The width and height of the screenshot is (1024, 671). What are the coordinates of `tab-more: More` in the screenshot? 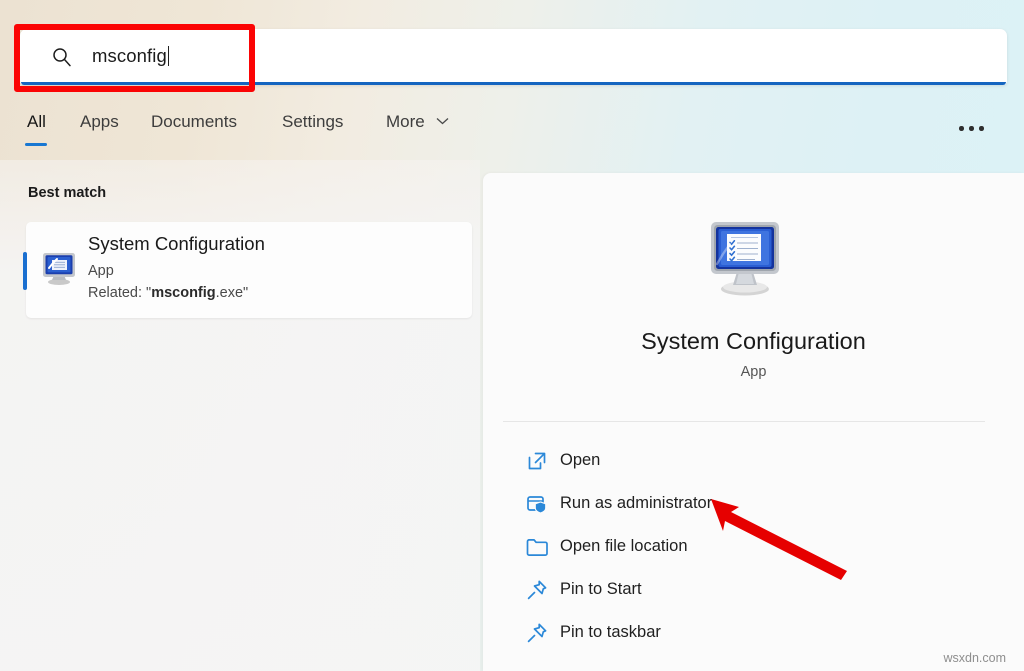 It's located at (417, 124).